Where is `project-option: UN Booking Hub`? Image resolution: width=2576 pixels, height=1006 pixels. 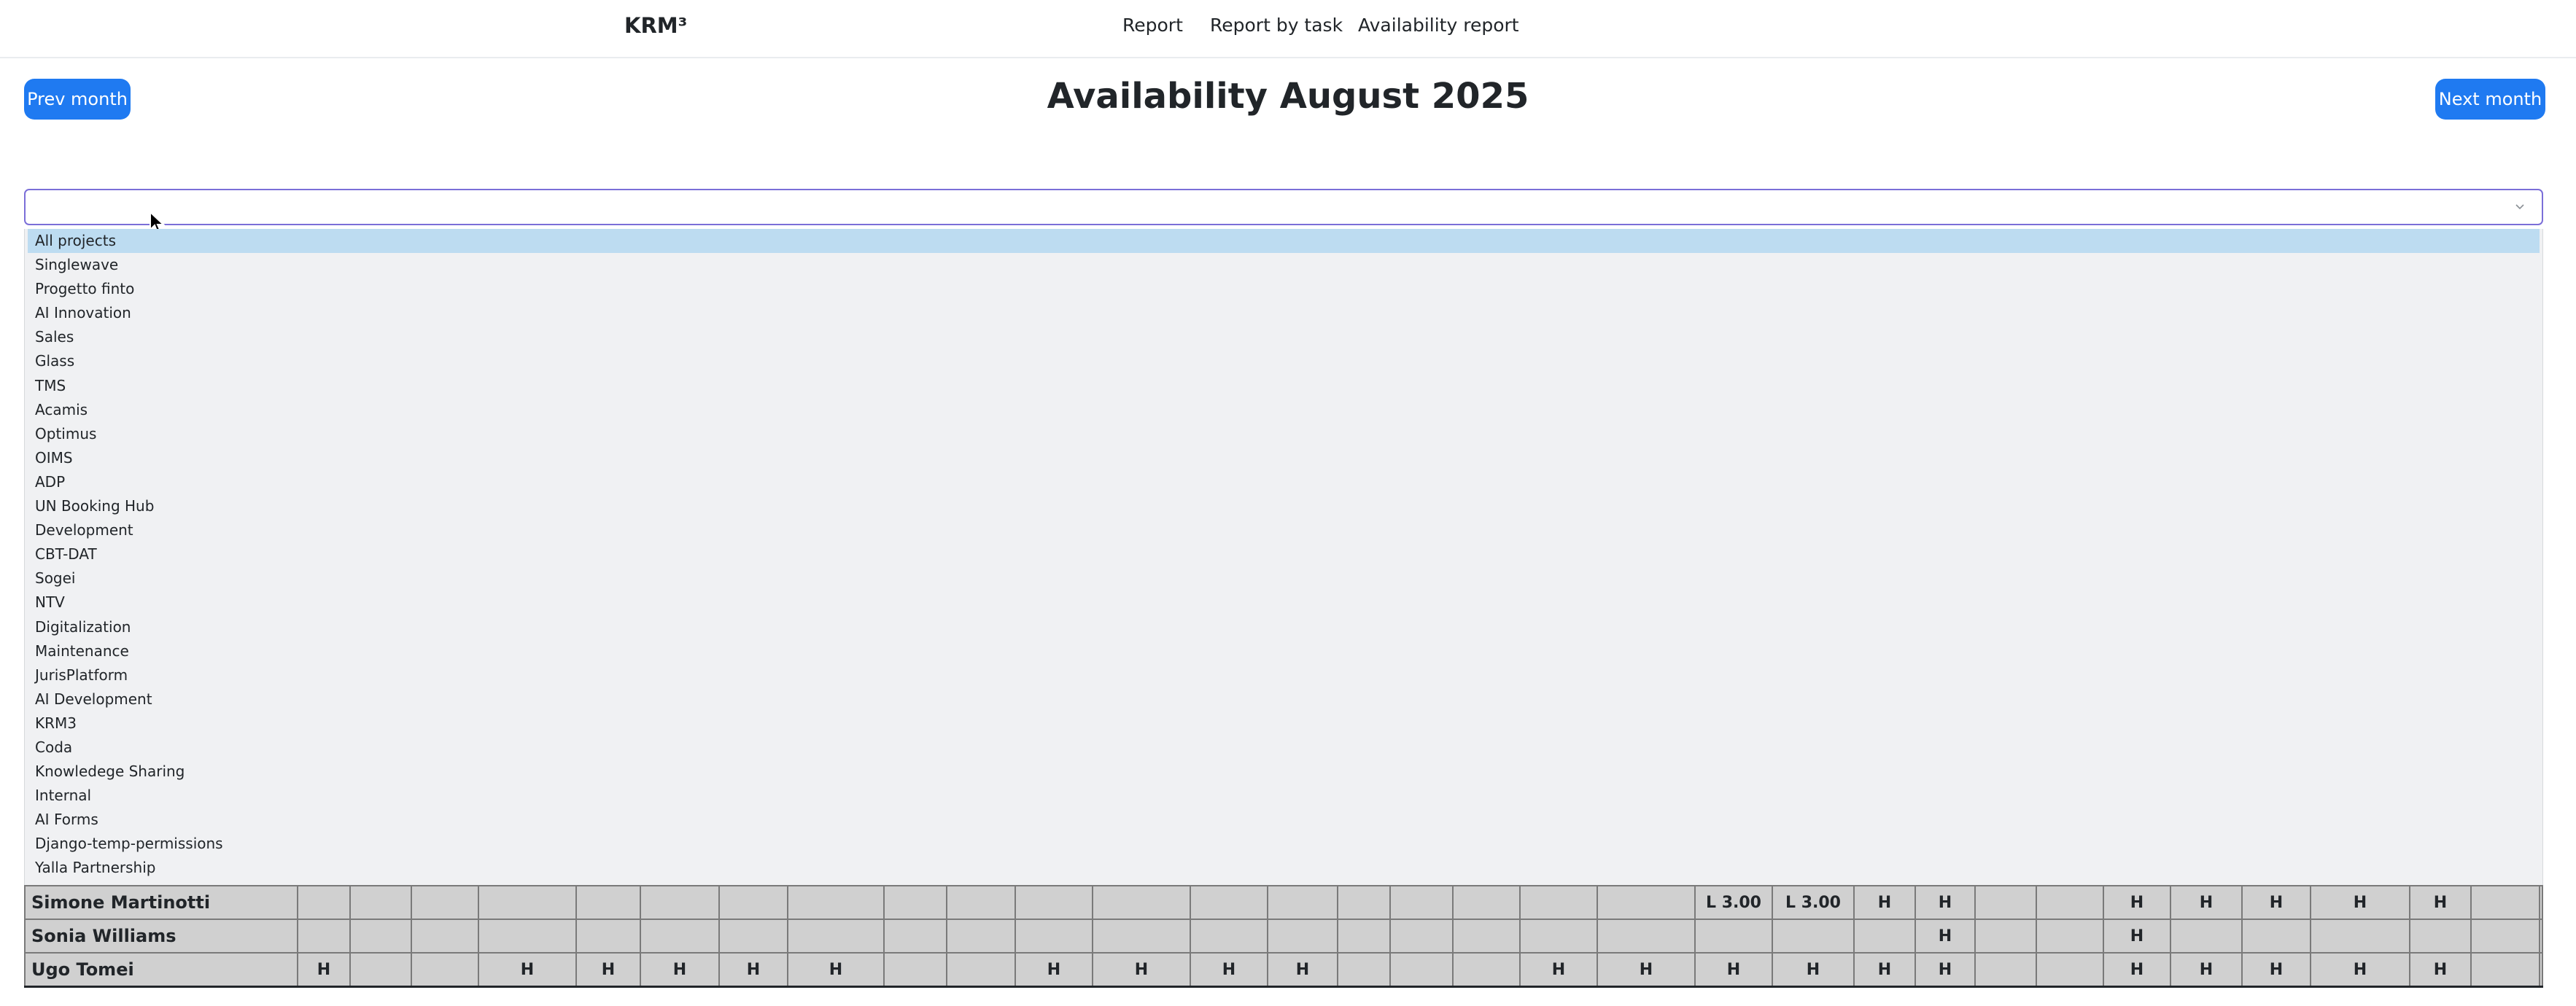
project-option: UN Booking Hub is located at coordinates (1283, 506).